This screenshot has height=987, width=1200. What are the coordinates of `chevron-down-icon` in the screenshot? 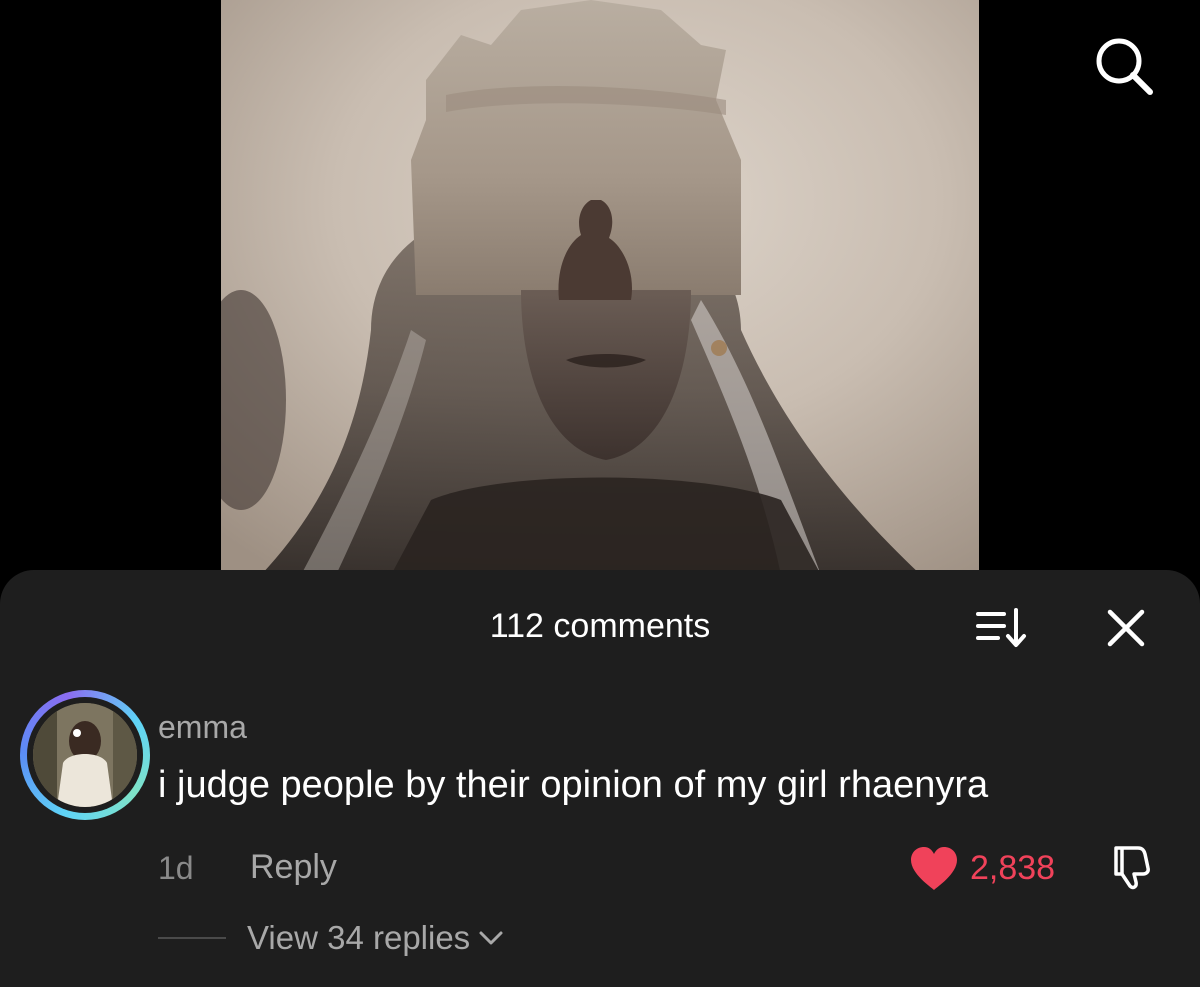 It's located at (491, 938).